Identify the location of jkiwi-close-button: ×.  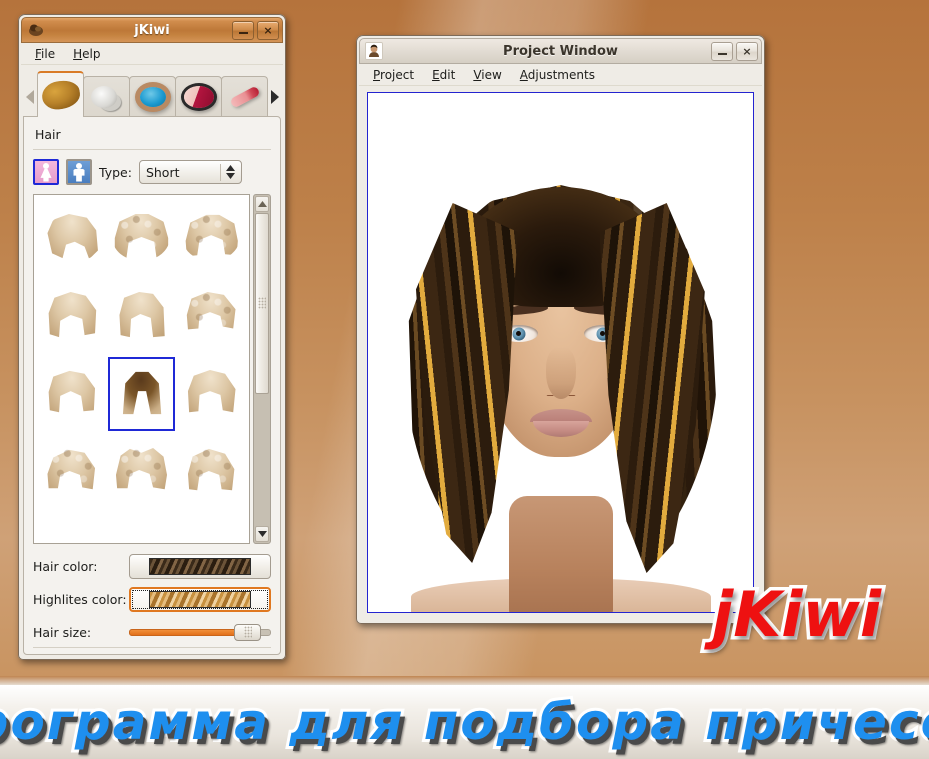
(268, 30).